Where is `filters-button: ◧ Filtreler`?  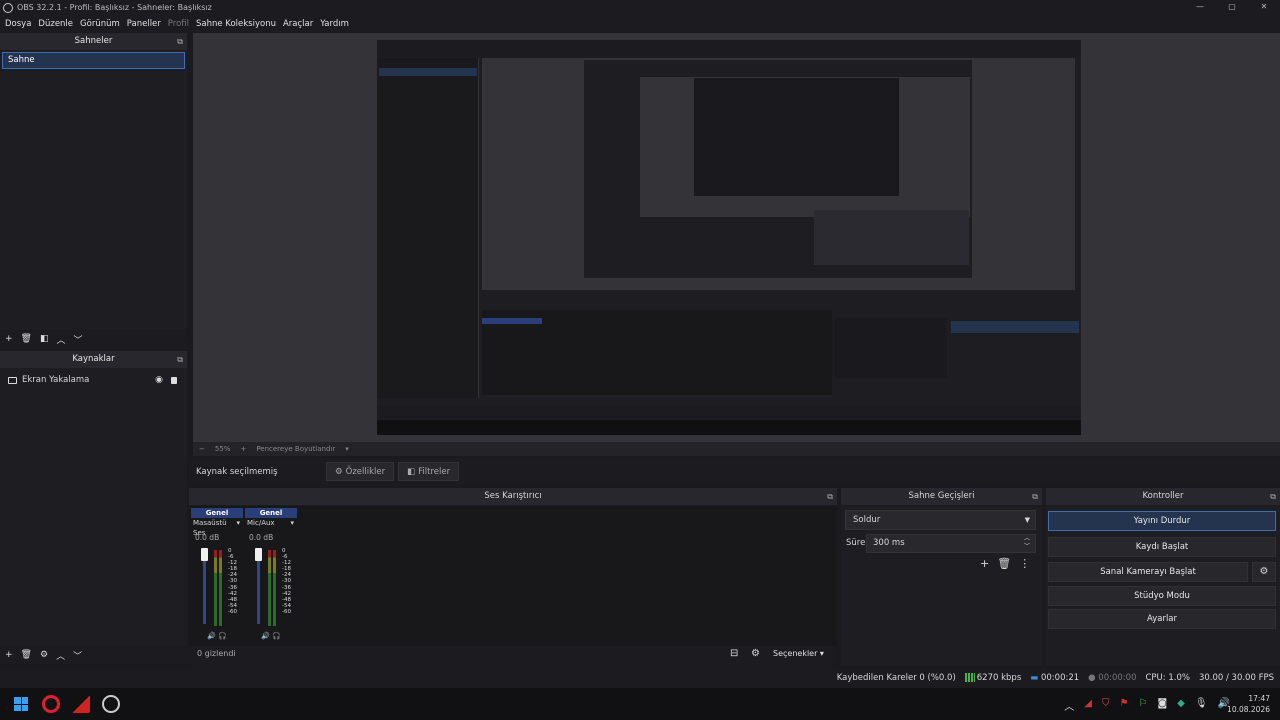 filters-button: ◧ Filtreler is located at coordinates (429, 471).